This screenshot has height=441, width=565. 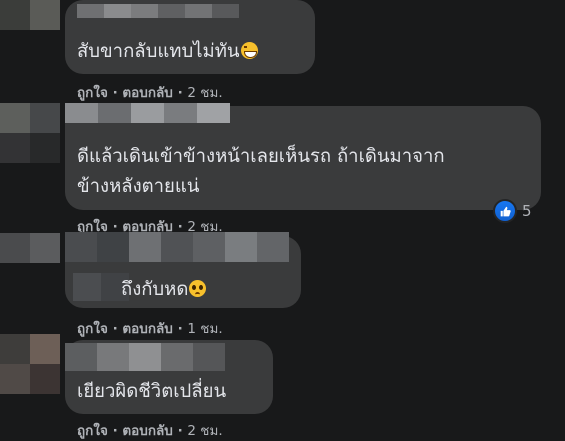 What do you see at coordinates (527, 211) in the screenshot?
I see `reaction-count: 5` at bounding box center [527, 211].